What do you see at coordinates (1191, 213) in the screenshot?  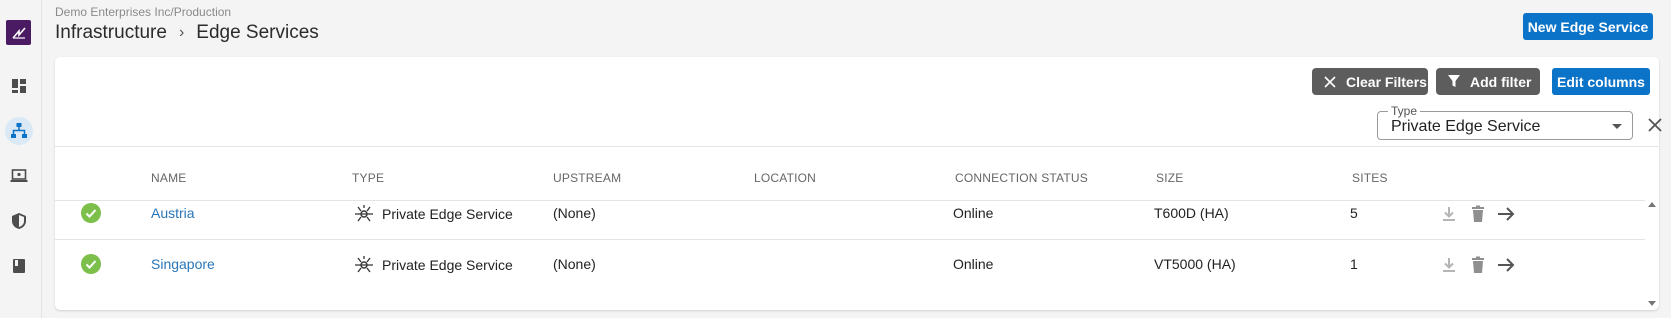 I see `size-cell: T600D (HA)` at bounding box center [1191, 213].